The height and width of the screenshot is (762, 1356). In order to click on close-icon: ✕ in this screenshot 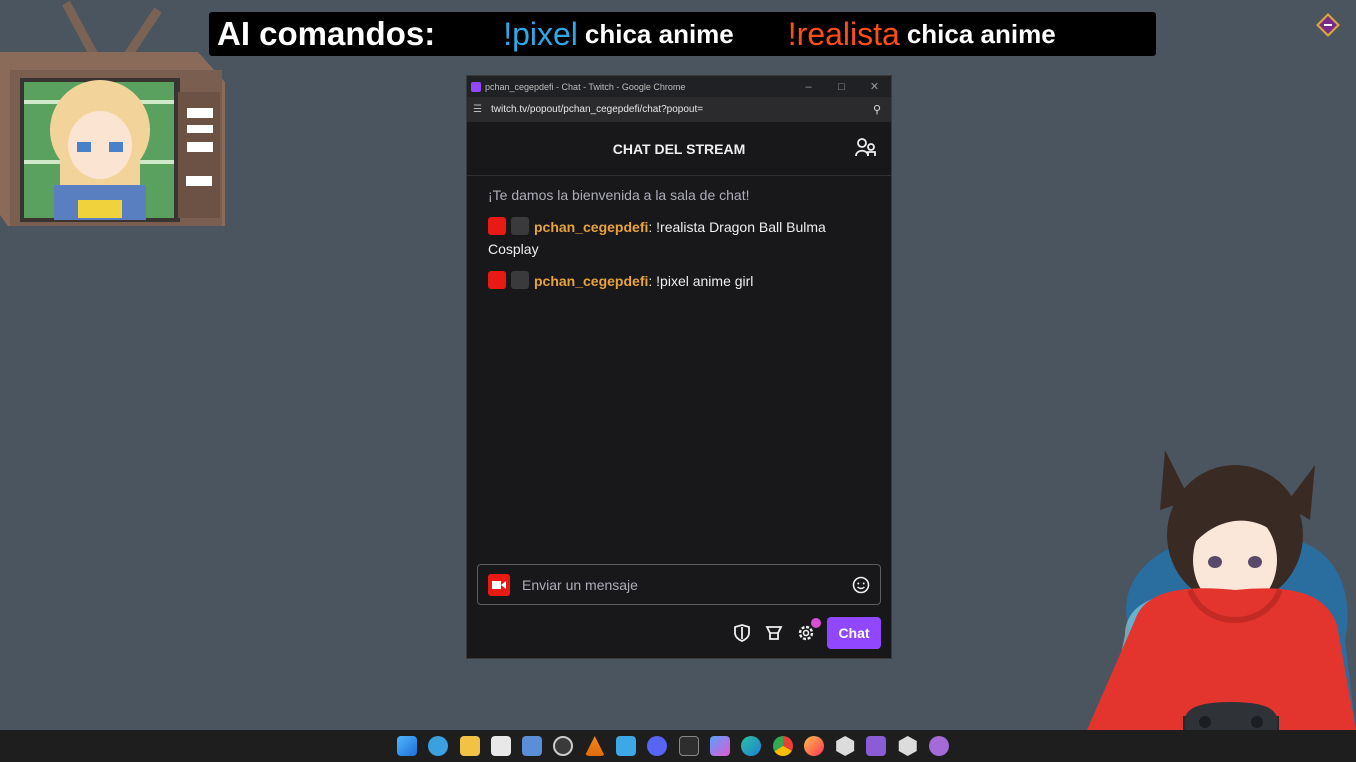, I will do `click(874, 86)`.